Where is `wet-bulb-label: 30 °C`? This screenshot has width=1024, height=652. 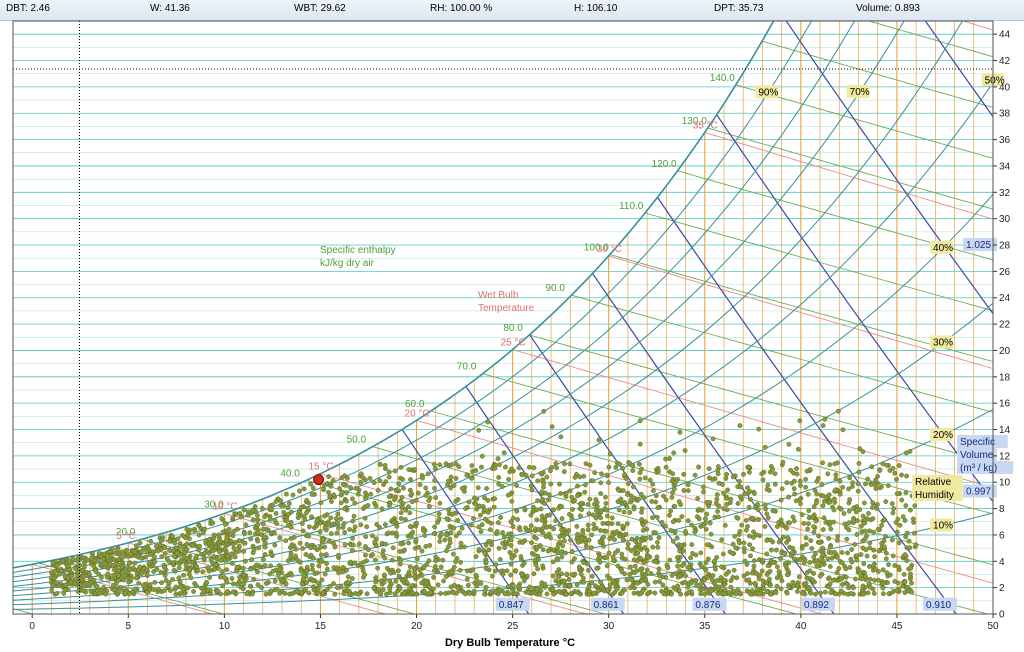 wet-bulb-label: 30 °C is located at coordinates (609, 249).